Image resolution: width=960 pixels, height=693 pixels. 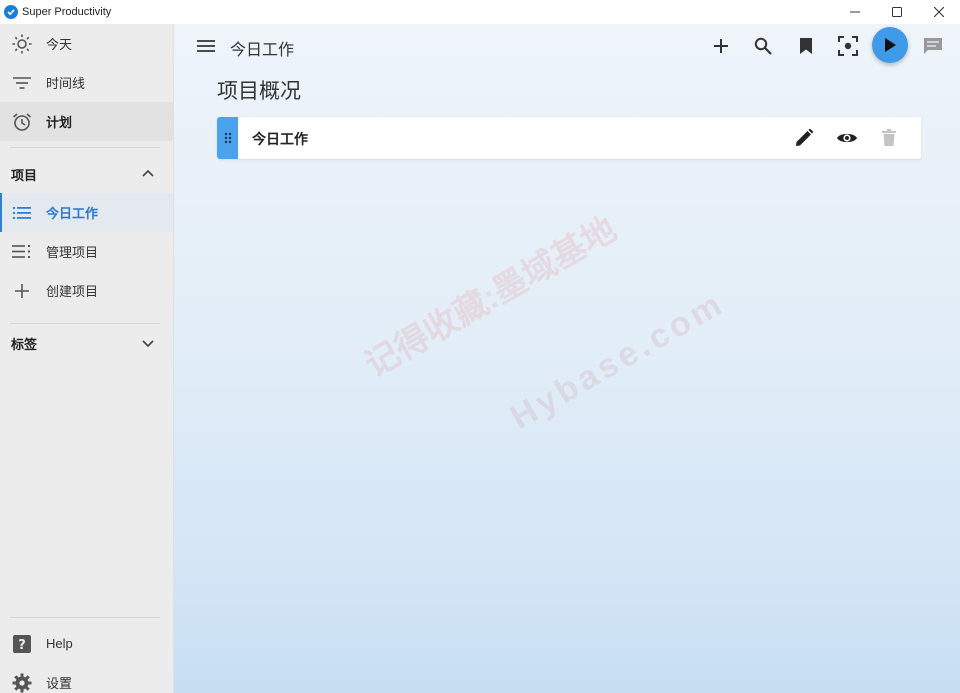 What do you see at coordinates (569, 138) in the screenshot?
I see `project-card: 今日工作` at bounding box center [569, 138].